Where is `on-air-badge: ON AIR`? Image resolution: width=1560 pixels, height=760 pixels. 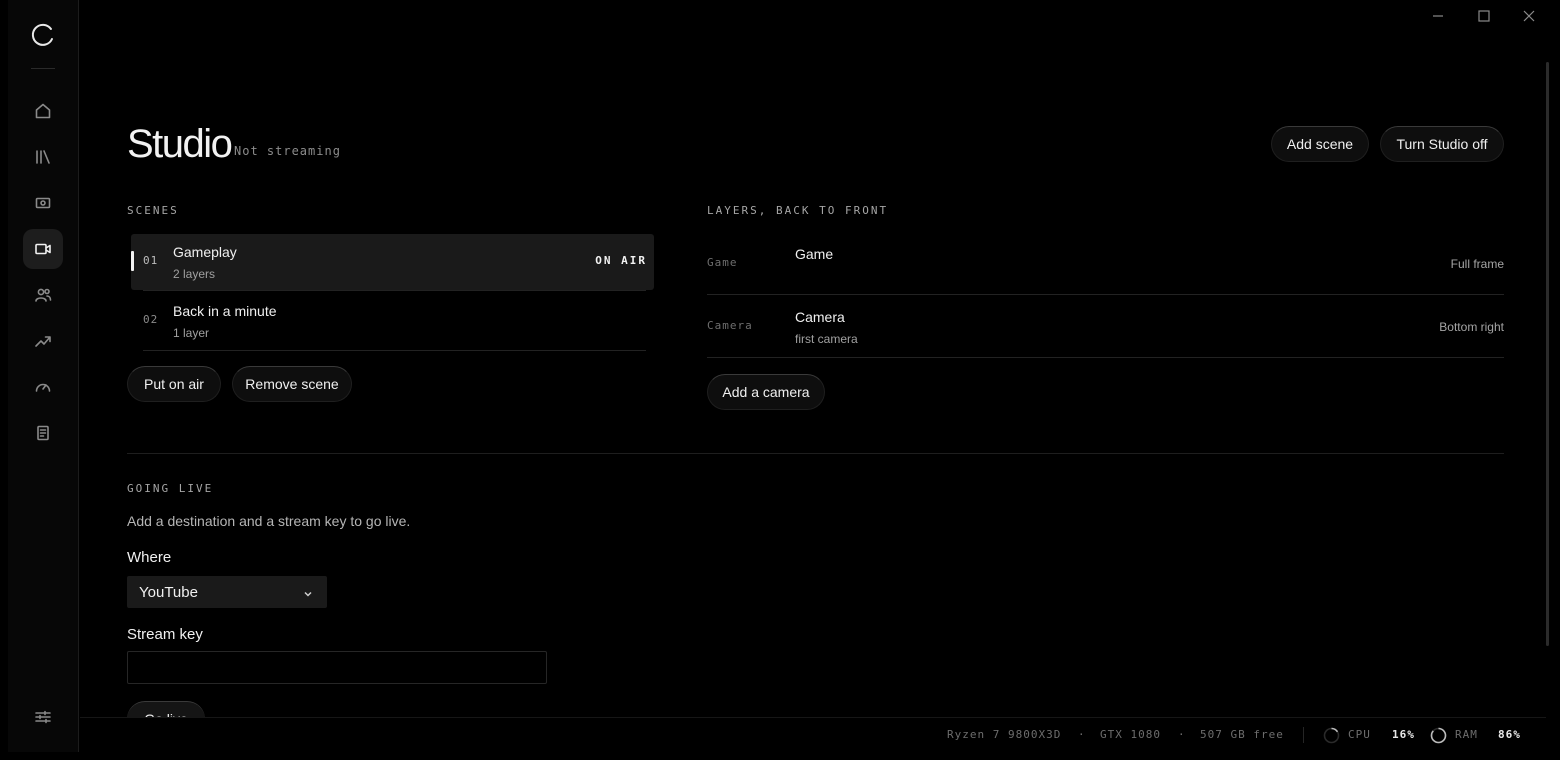
on-air-badge: ON AIR is located at coordinates (621, 260).